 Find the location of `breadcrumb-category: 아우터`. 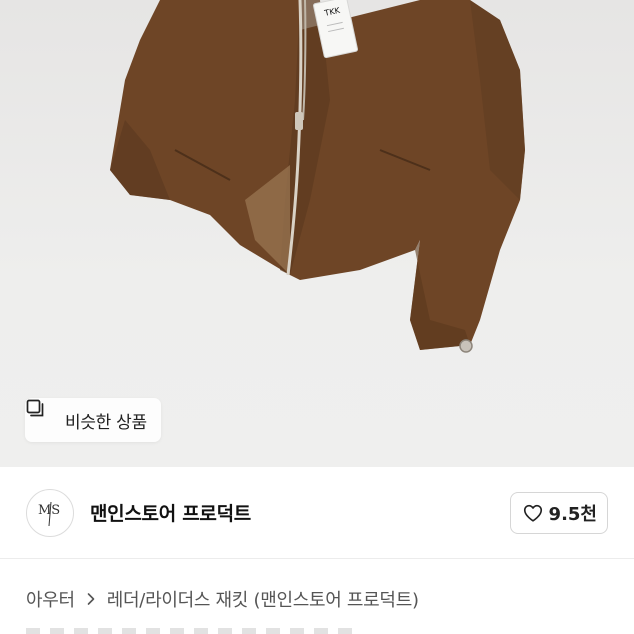

breadcrumb-category: 아우터 is located at coordinates (50, 599).